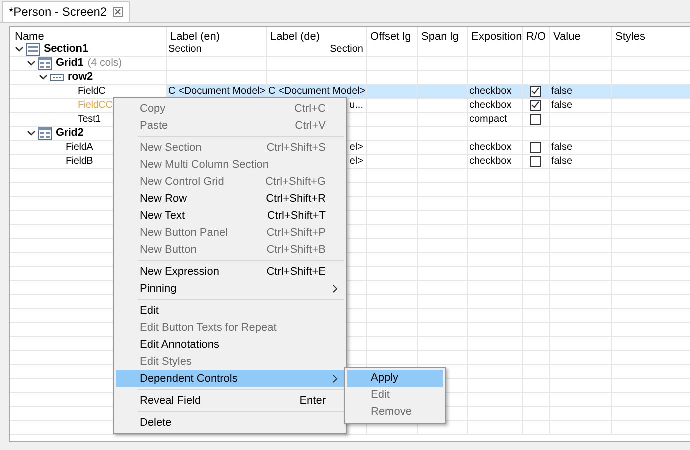 Image resolution: width=690 pixels, height=450 pixels. Describe the element at coordinates (230, 378) in the screenshot. I see `menu-item: Dependent Controls` at that location.